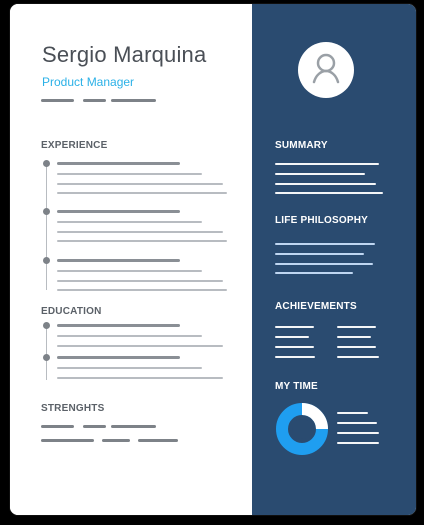  I want to click on experience-timeline, so click(46, 226).